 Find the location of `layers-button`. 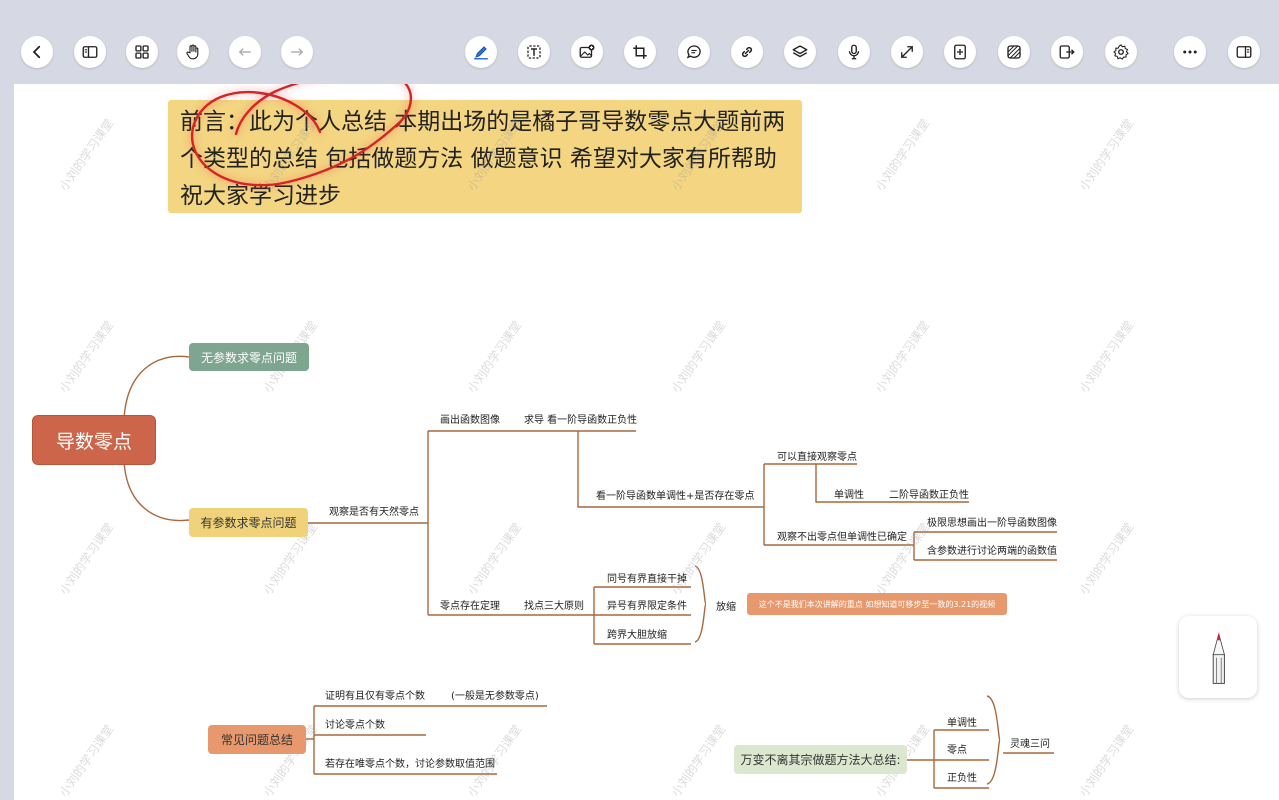

layers-button is located at coordinates (800, 52).